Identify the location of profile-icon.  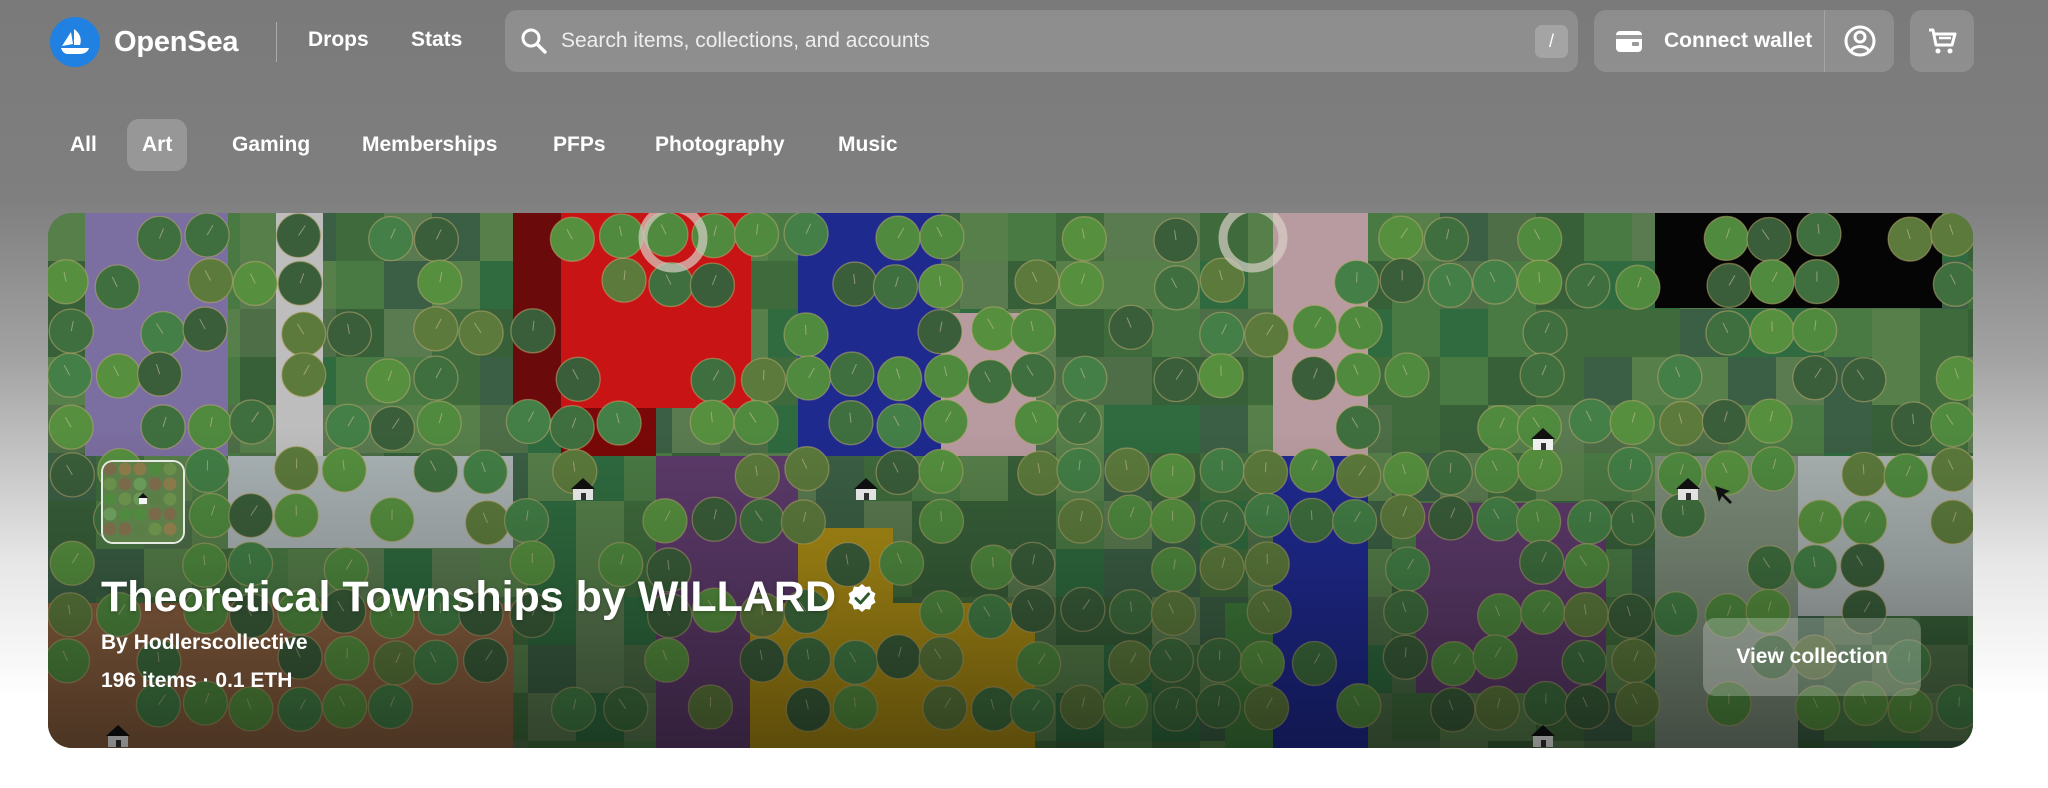
(1859, 41).